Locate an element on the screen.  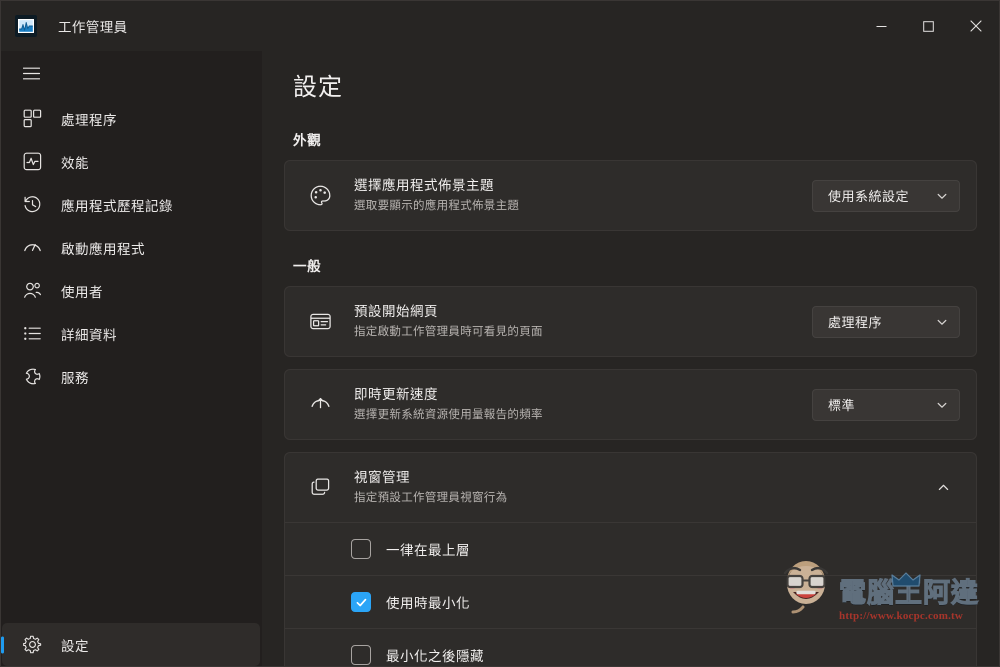
update-speed-dropdown-value: 標準 is located at coordinates (842, 405).